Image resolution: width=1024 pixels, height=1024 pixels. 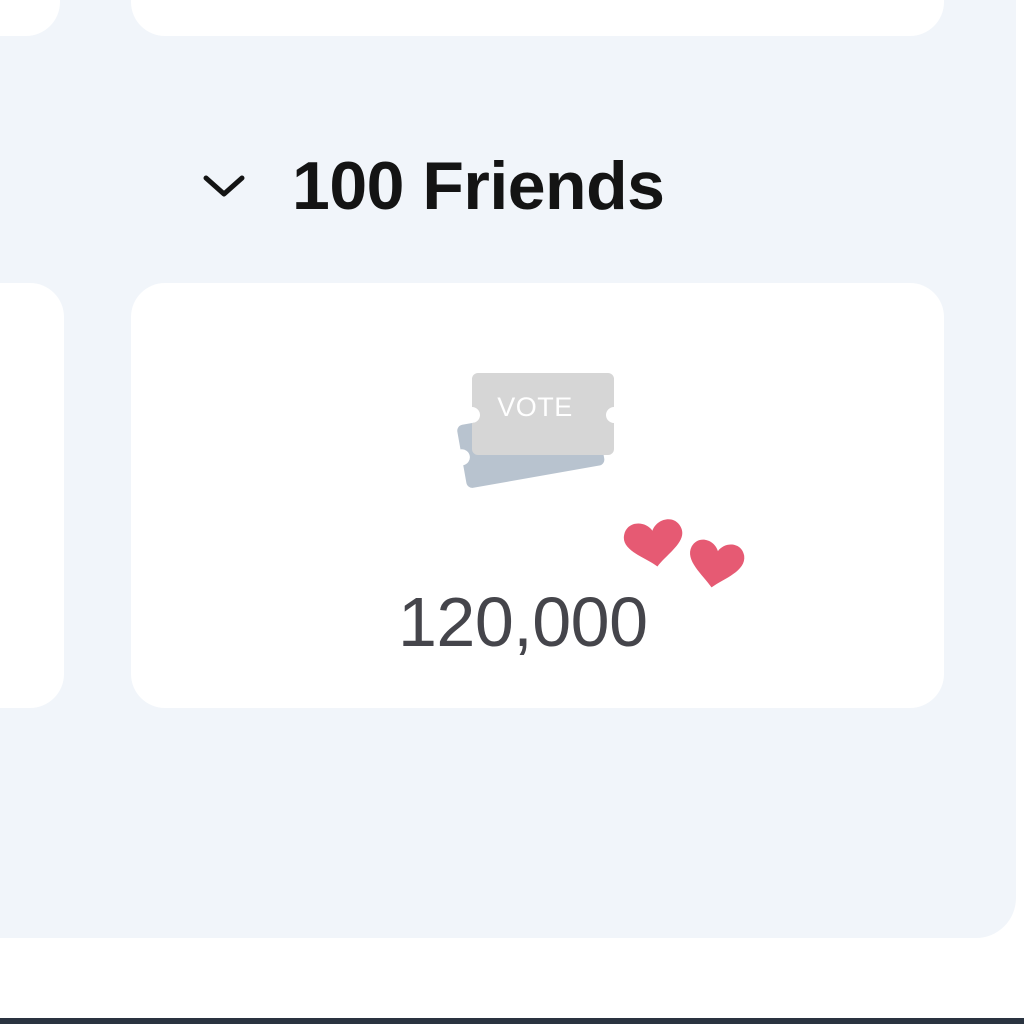 I want to click on chevron-down-icon, so click(x=226, y=186).